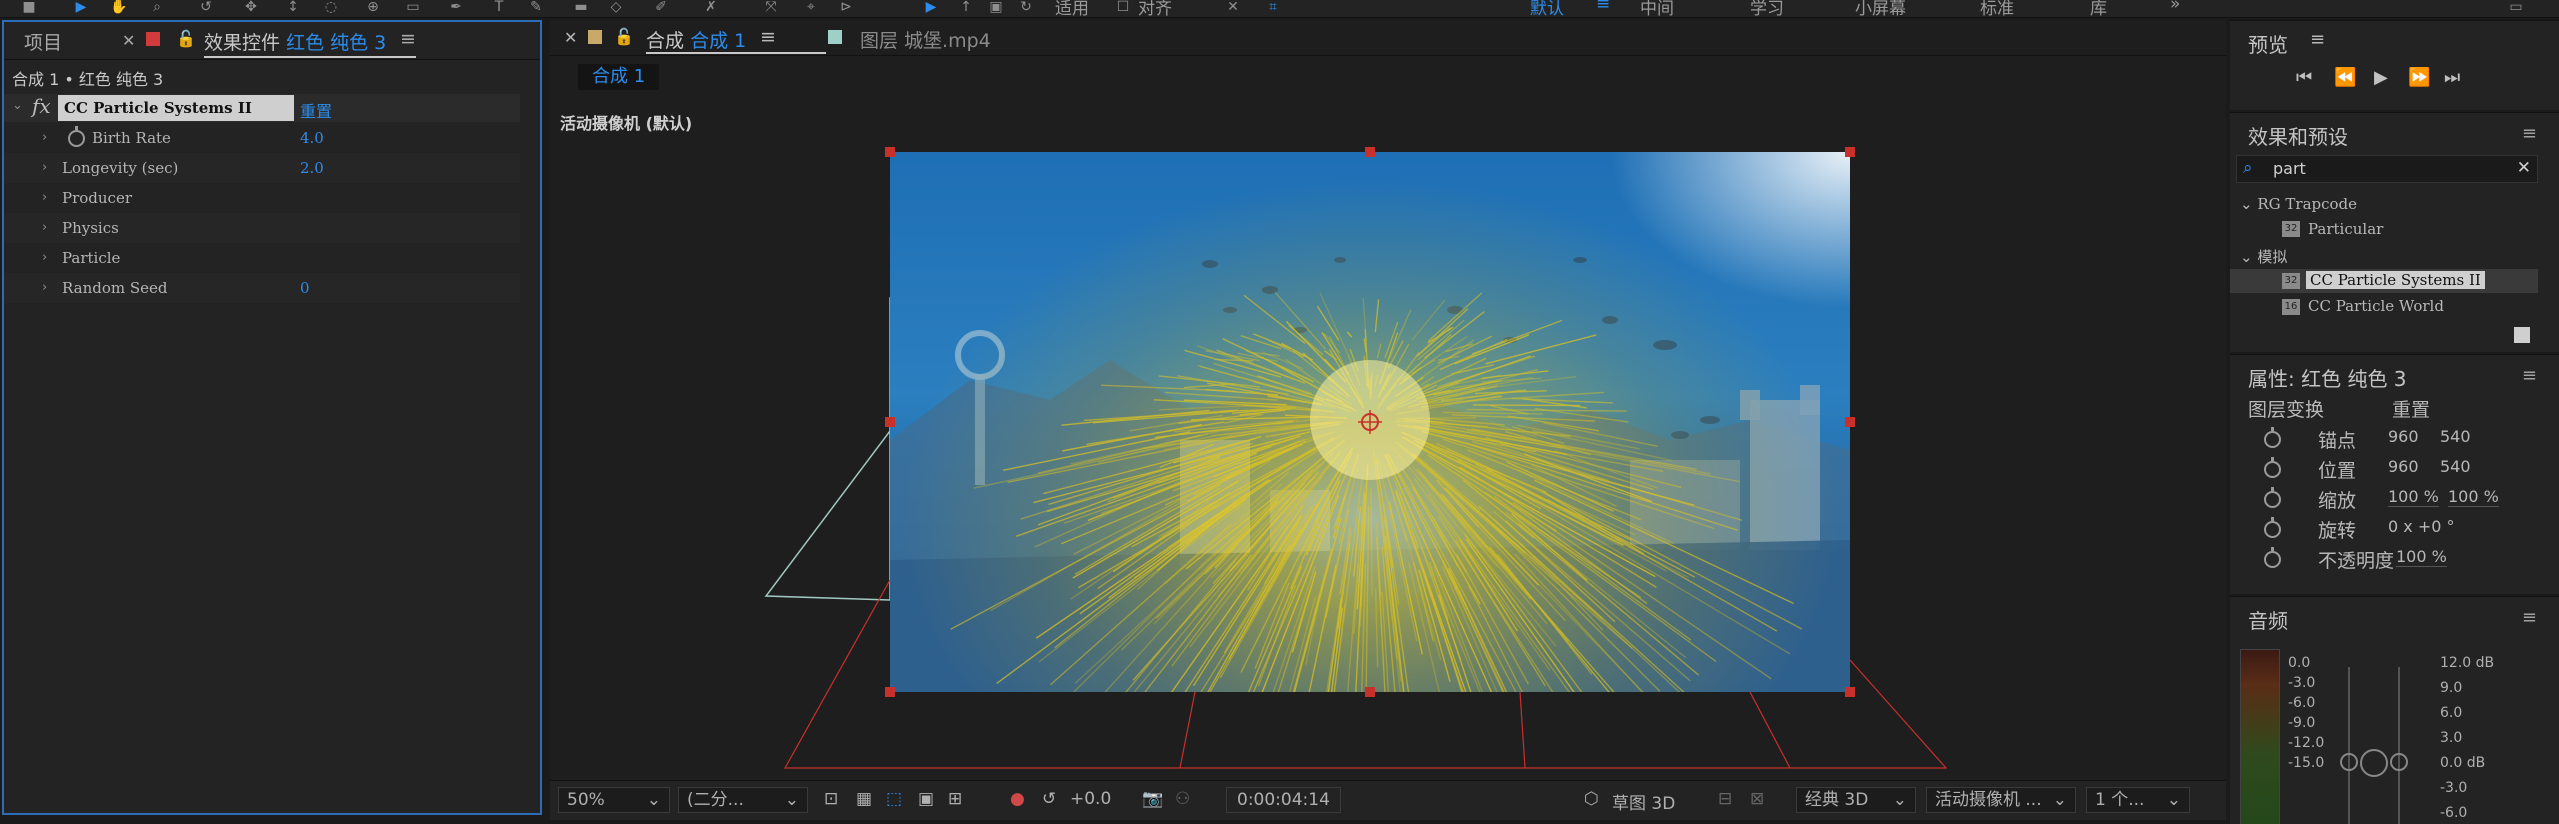  Describe the element at coordinates (2455, 466) in the screenshot. I see `prop-position-y: 540` at that location.